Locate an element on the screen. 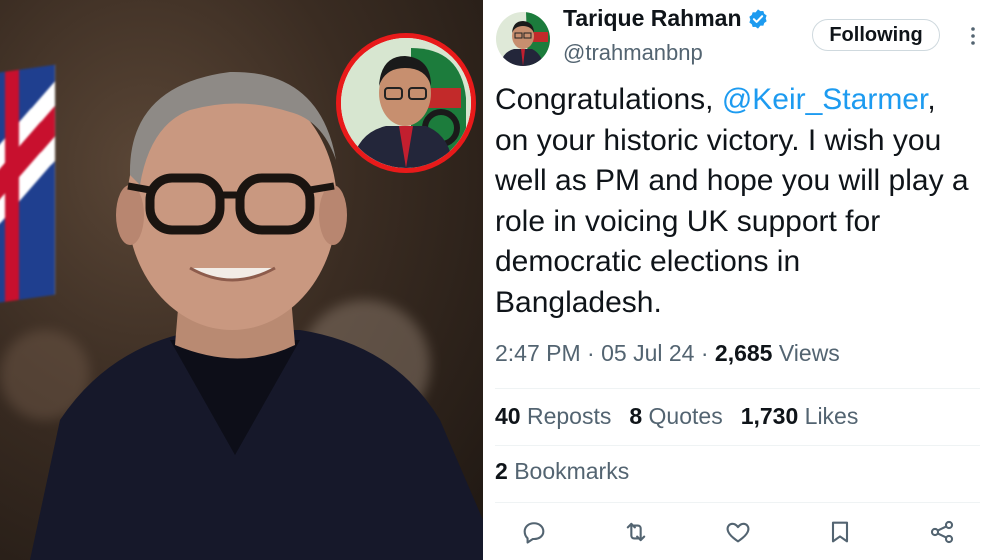  reposts-stat: 40 Reposts is located at coordinates (553, 416).